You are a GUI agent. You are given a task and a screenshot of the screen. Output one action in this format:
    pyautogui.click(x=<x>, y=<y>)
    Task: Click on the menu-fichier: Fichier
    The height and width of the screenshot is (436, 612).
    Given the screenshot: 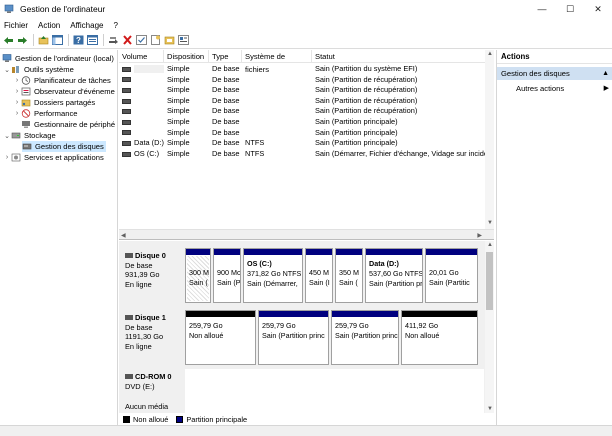 What is the action you would take?
    pyautogui.click(x=16, y=25)
    